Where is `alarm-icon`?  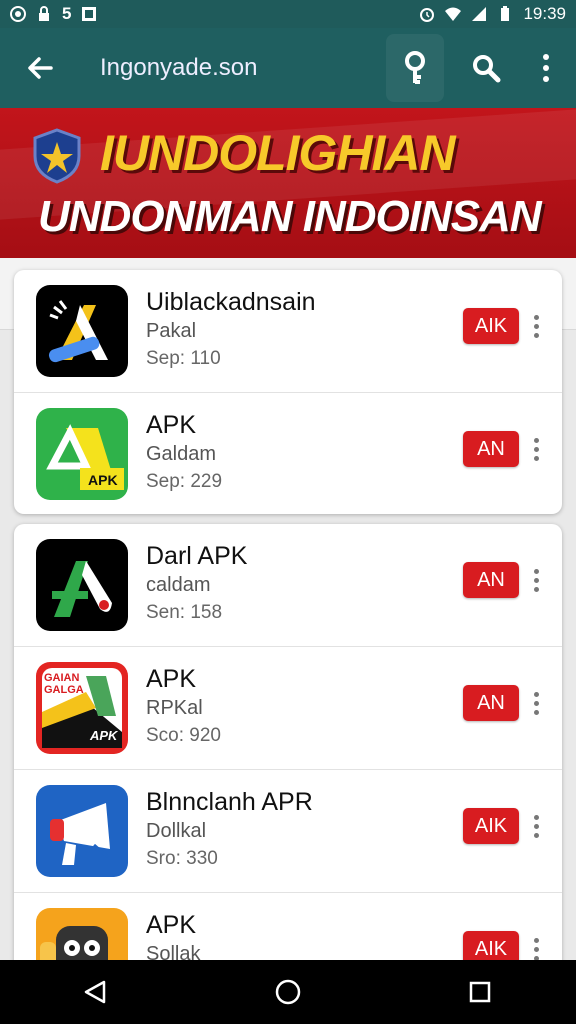 alarm-icon is located at coordinates (427, 15).